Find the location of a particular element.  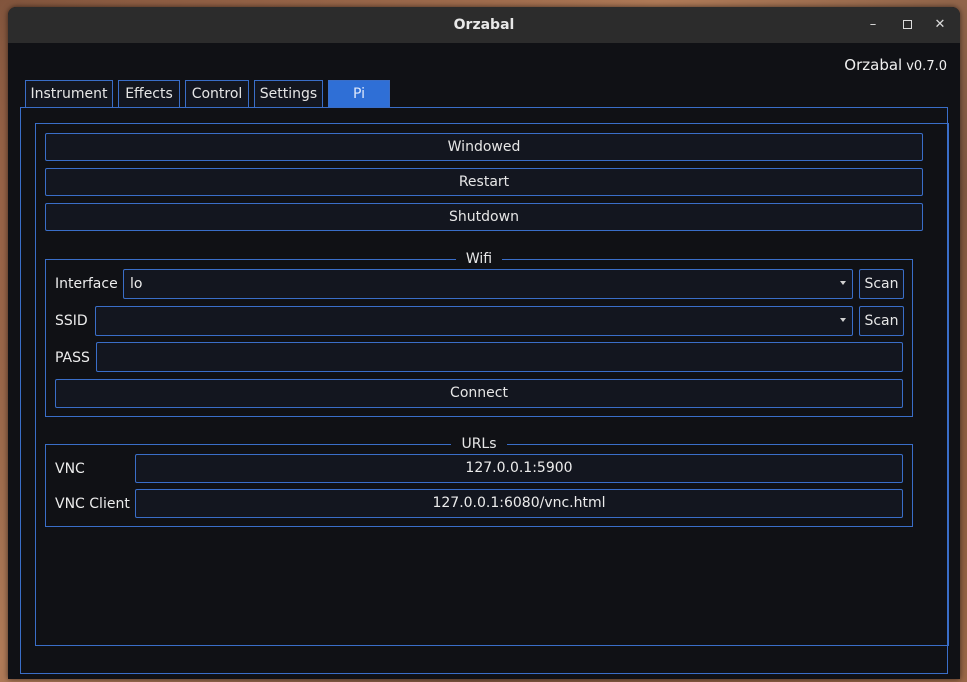

ssid-label: SSID is located at coordinates (71, 321).